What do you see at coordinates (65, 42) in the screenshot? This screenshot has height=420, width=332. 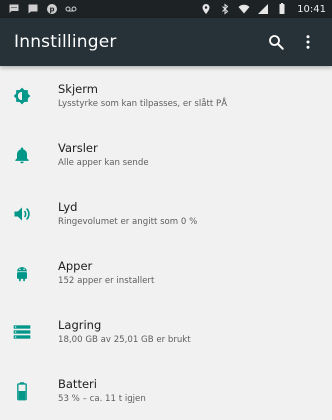 I see `page-title: Innstillinger` at bounding box center [65, 42].